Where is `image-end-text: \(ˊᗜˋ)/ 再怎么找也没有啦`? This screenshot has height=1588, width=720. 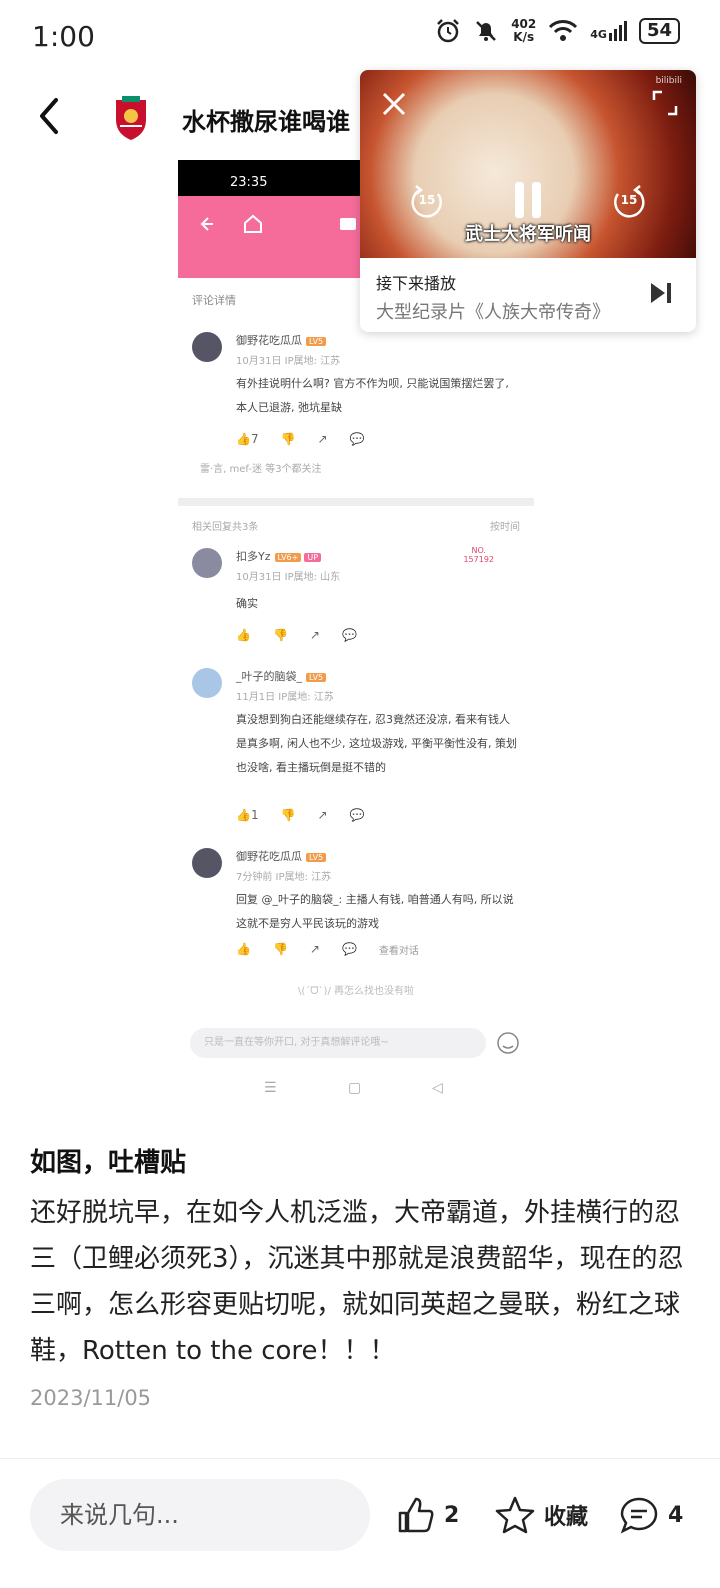
image-end-text: \(ˊᗜˋ)/ 再怎么找也没有啦 is located at coordinates (356, 991).